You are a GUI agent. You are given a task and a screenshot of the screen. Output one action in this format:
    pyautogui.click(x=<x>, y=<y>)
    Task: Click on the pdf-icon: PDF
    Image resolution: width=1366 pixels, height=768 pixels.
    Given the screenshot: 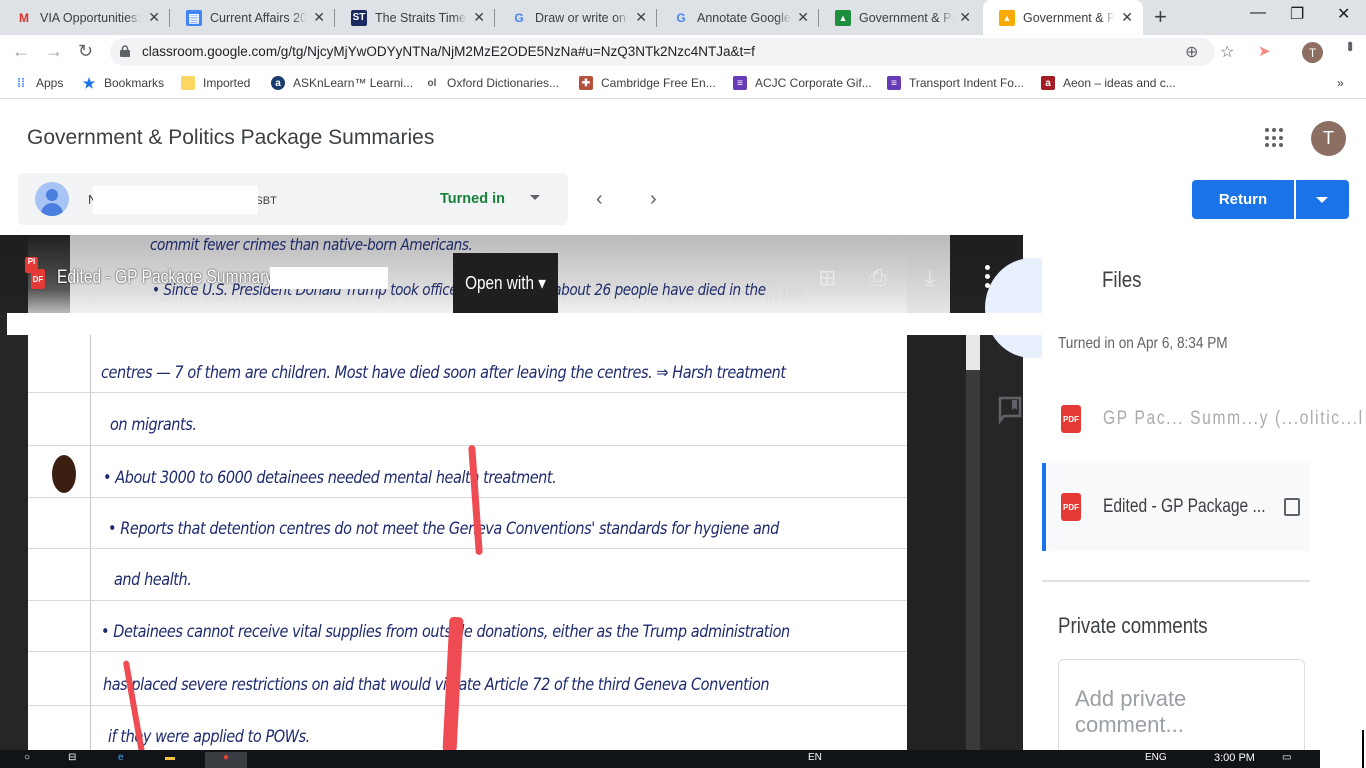 What is the action you would take?
    pyautogui.click(x=1071, y=507)
    